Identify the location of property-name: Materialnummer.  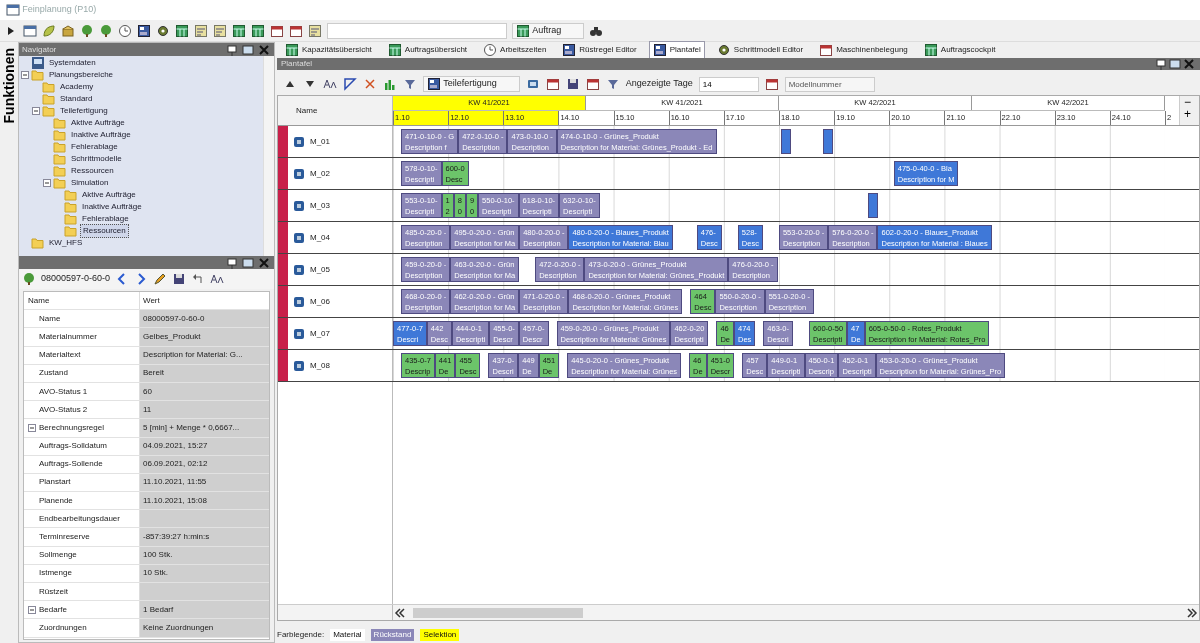
(68, 336).